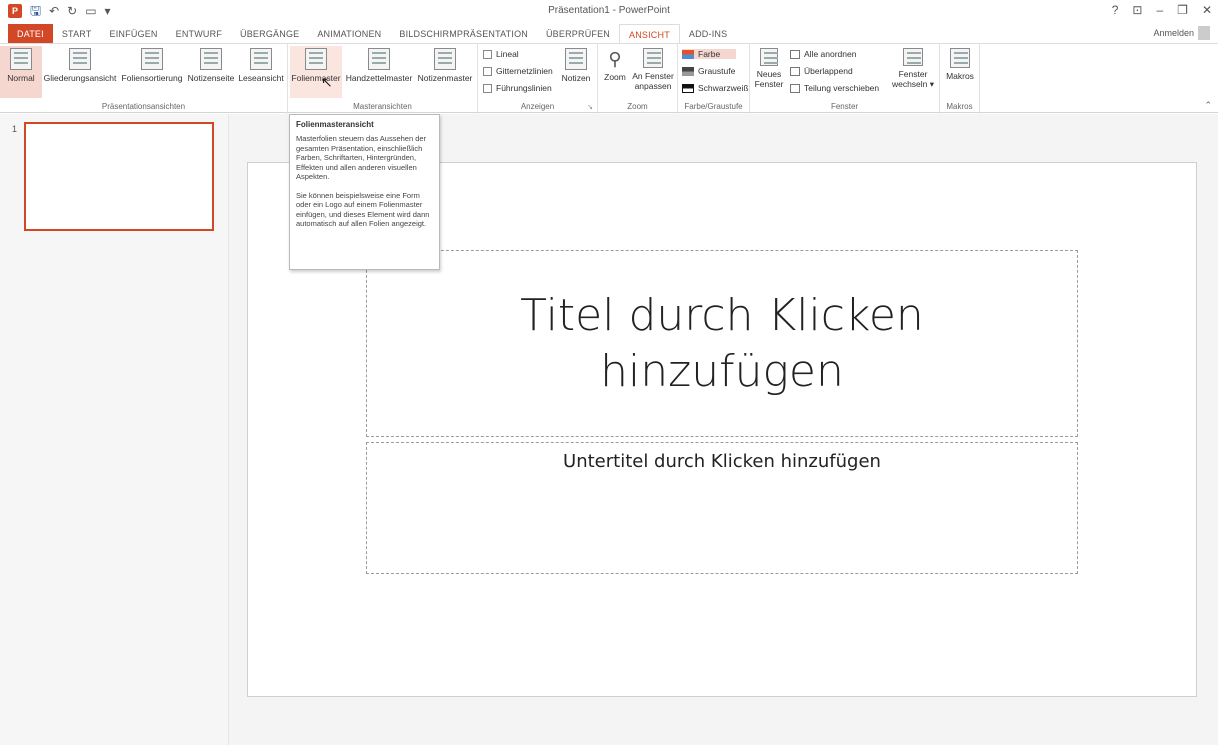 The width and height of the screenshot is (1218, 745). I want to click on black-white-label: Schwarzweiß, so click(723, 88).